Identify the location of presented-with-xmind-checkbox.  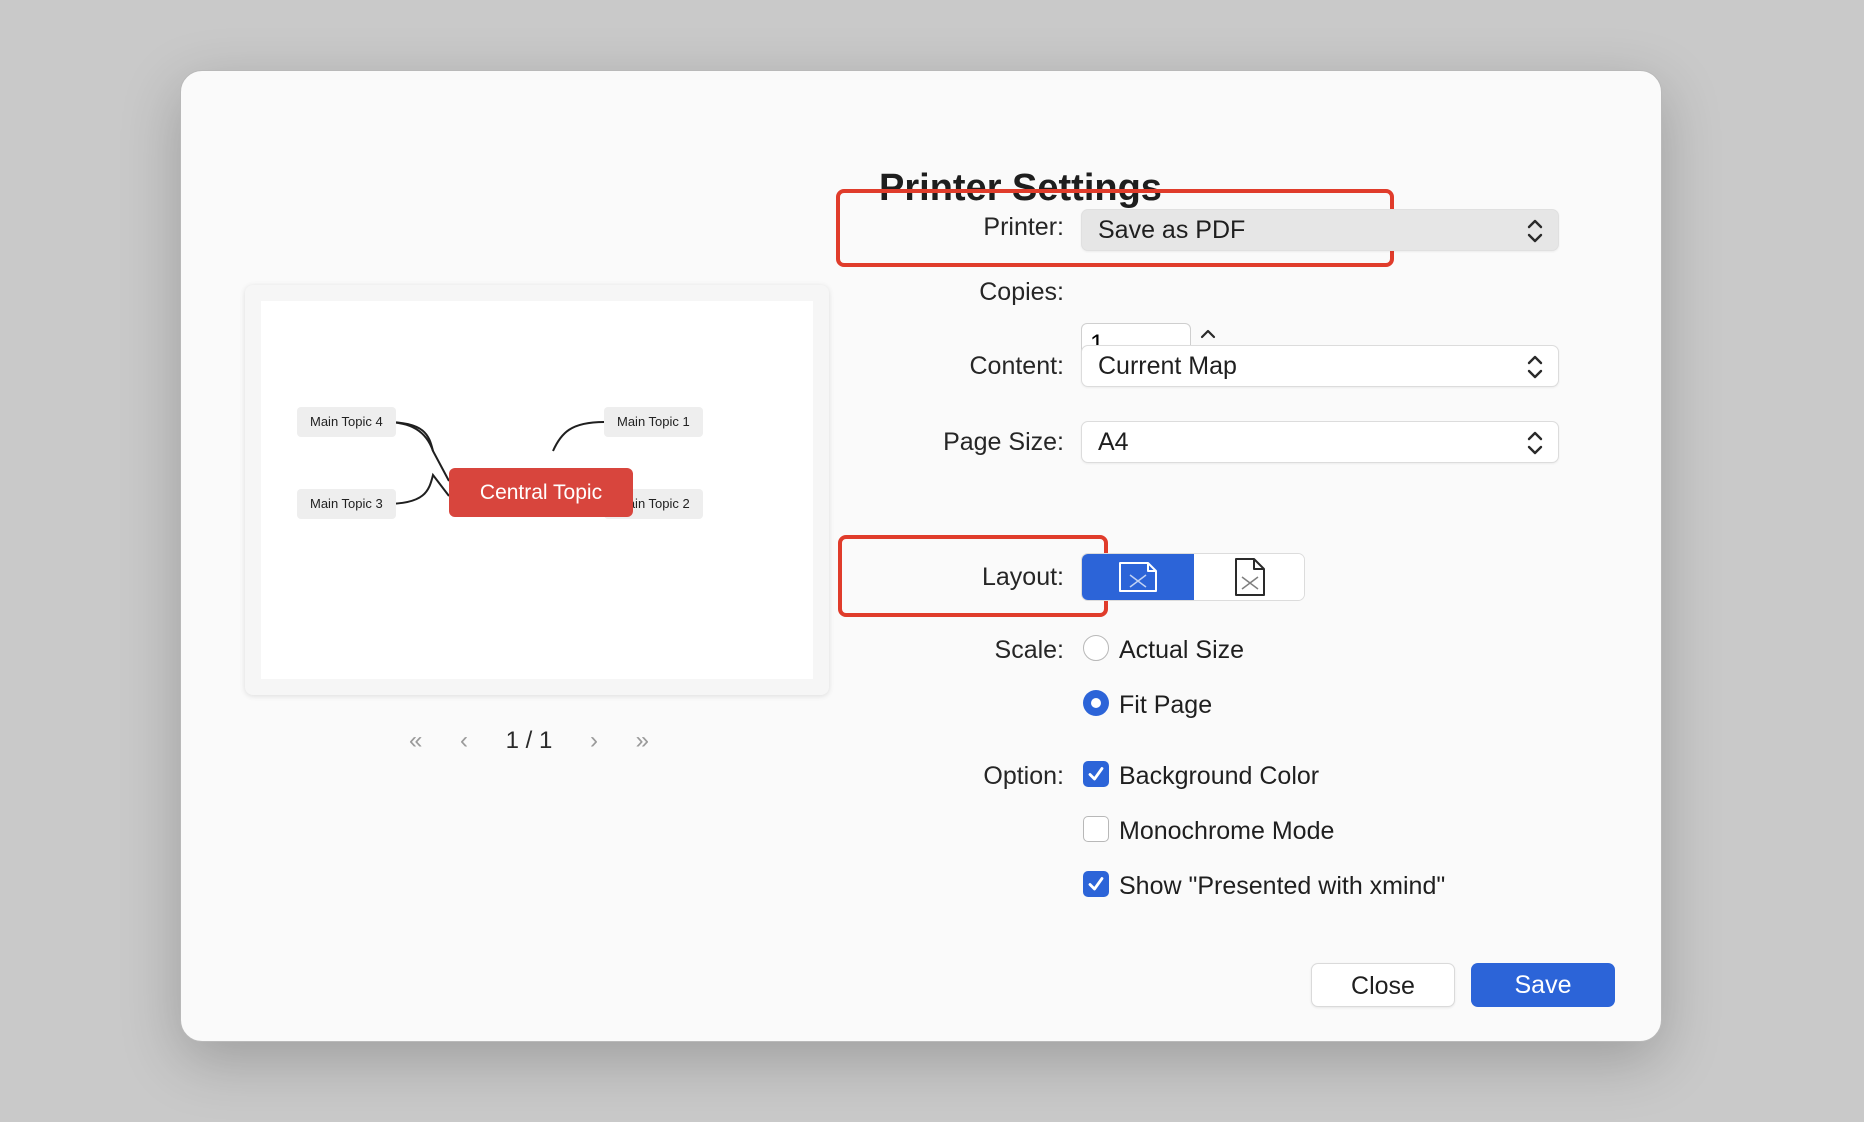
(1096, 884).